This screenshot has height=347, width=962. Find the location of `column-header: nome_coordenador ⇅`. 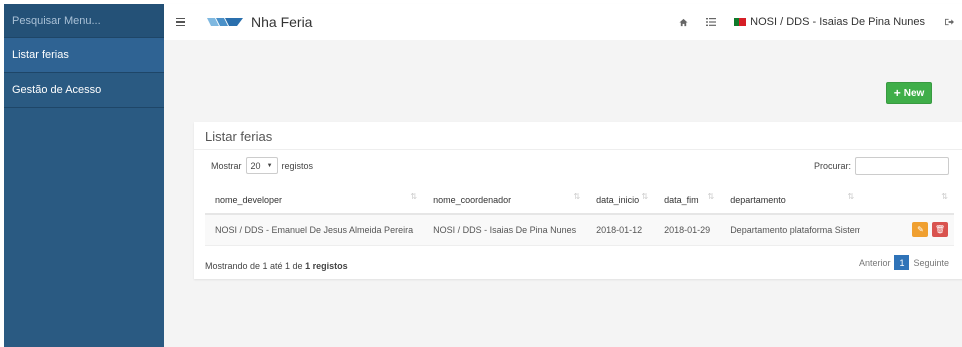

column-header: nome_coordenador ⇅ is located at coordinates (505, 200).